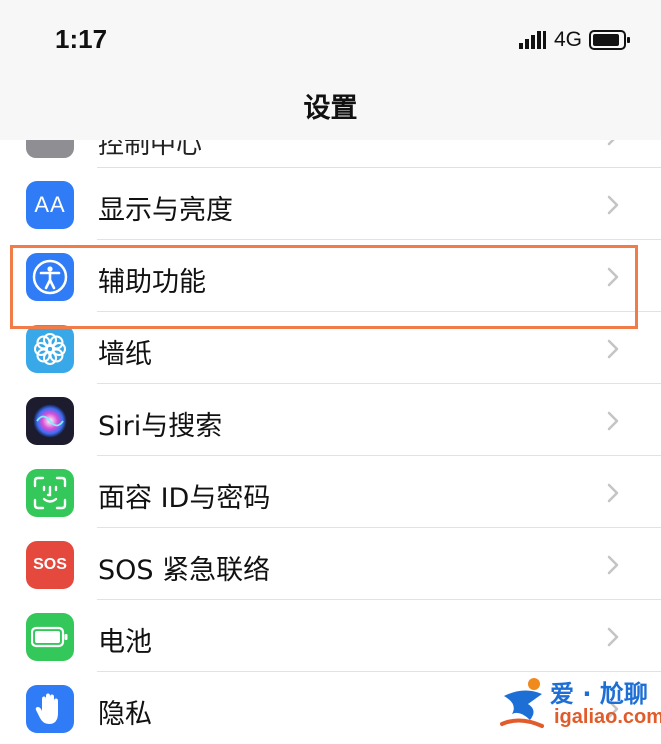  I want to click on highlight-box, so click(324, 287).